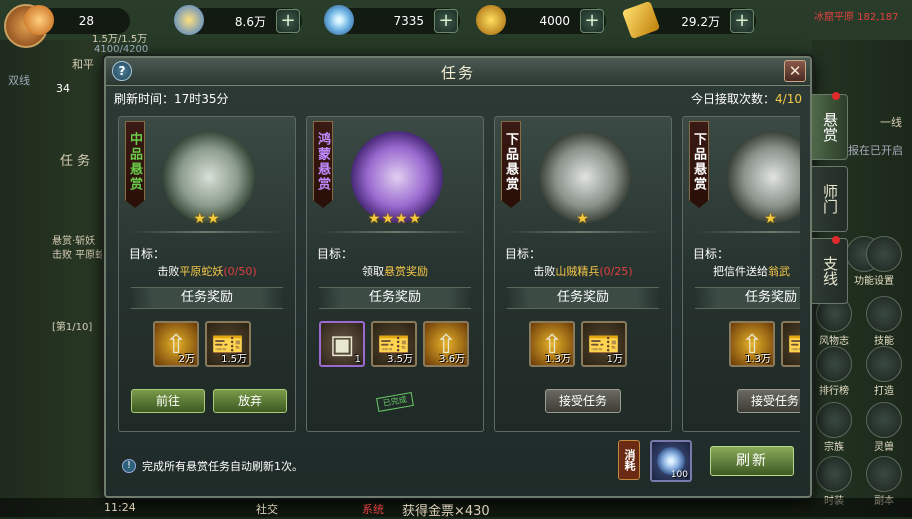 The height and width of the screenshot is (519, 912). What do you see at coordinates (73, 239) in the screenshot?
I see `tracker-quest-name: 悬赏·斩妖` at bounding box center [73, 239].